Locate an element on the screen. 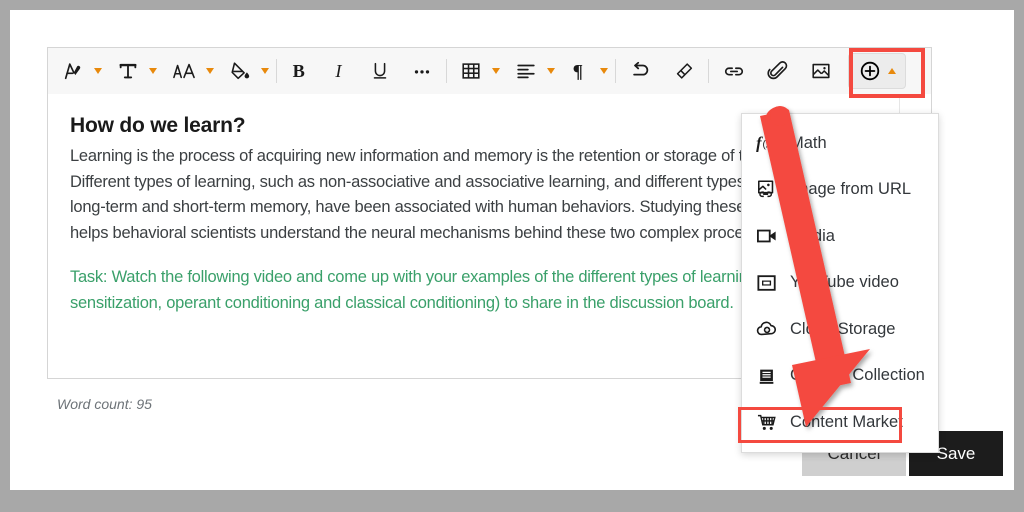 This screenshot has width=1024, height=512. attachment-icon is located at coordinates (778, 71).